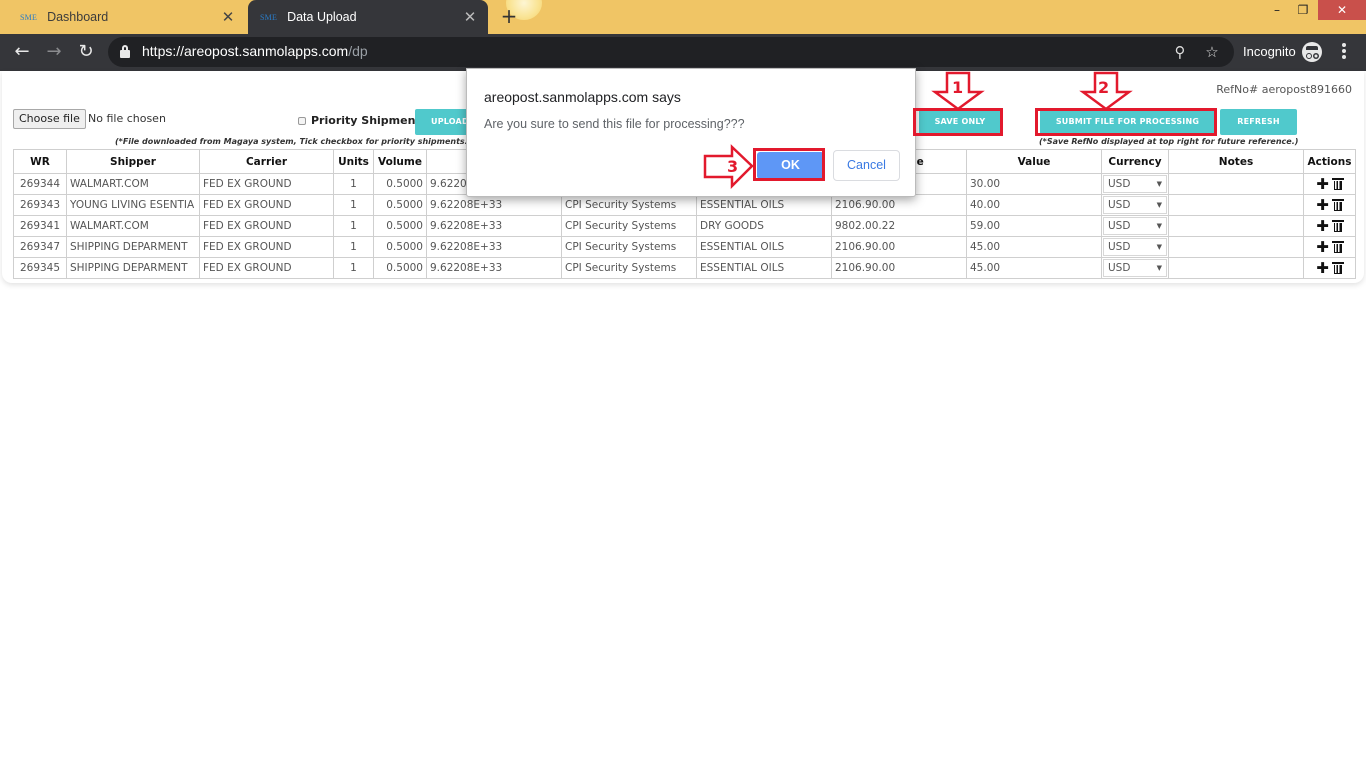 The width and height of the screenshot is (1366, 768). What do you see at coordinates (764, 268) in the screenshot?
I see `cell-description: ESSENTIAL OILS` at bounding box center [764, 268].